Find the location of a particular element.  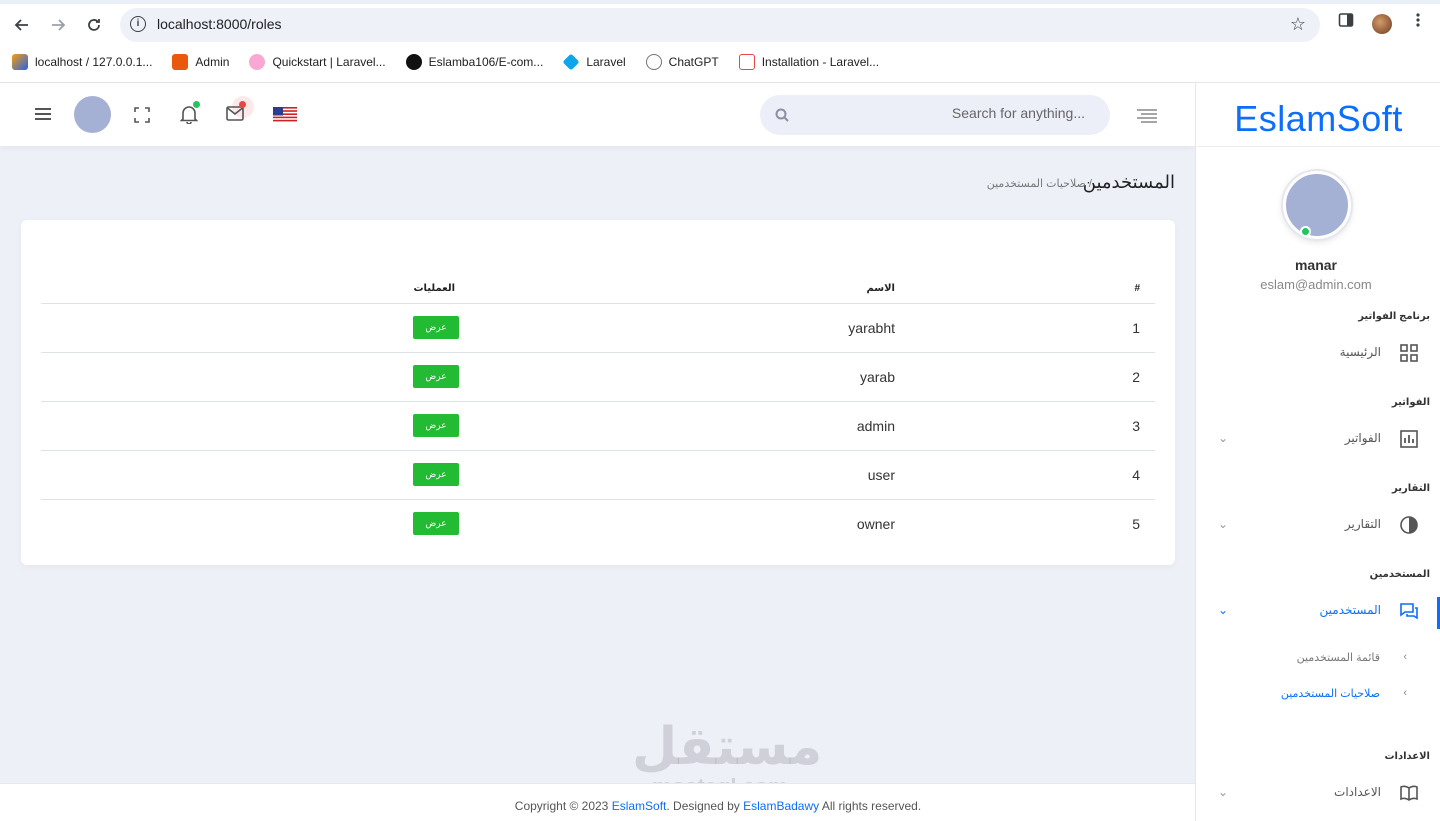

sidebar-item-users: ⌄ المستخدمين is located at coordinates (1318, 611).